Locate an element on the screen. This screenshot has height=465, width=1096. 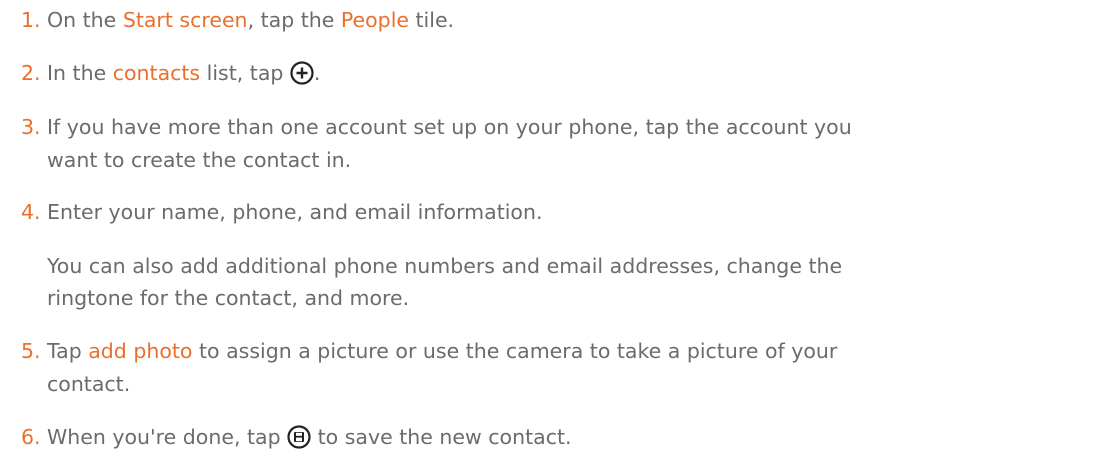
step-number: 4. is located at coordinates (31, 212).